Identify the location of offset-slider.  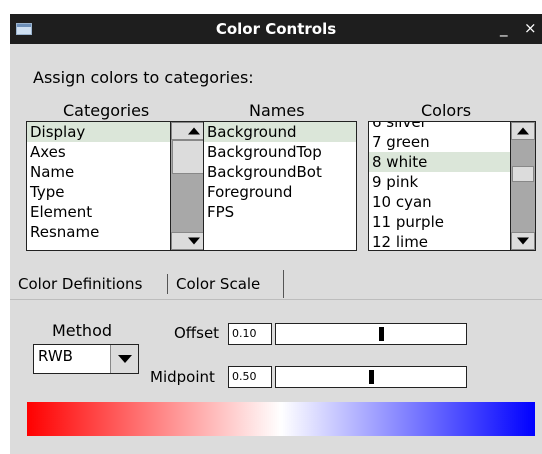
(371, 334).